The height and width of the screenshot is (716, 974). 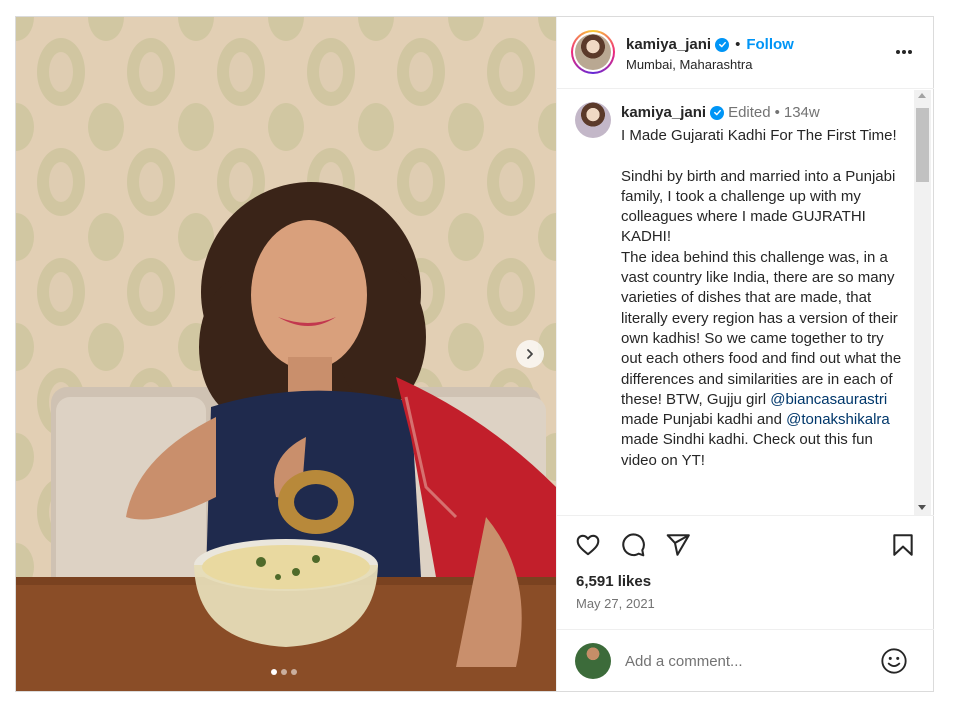 What do you see at coordinates (903, 545) in the screenshot?
I see `bookmark-icon` at bounding box center [903, 545].